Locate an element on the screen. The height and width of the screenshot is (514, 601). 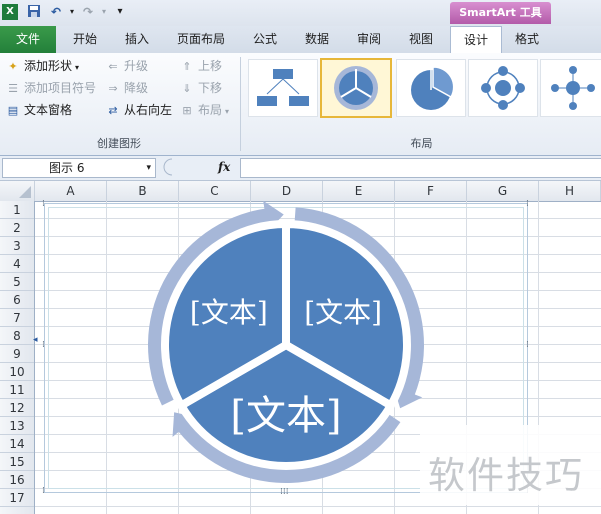
segment-top-right-label: [文本] is located at coordinates (343, 312).